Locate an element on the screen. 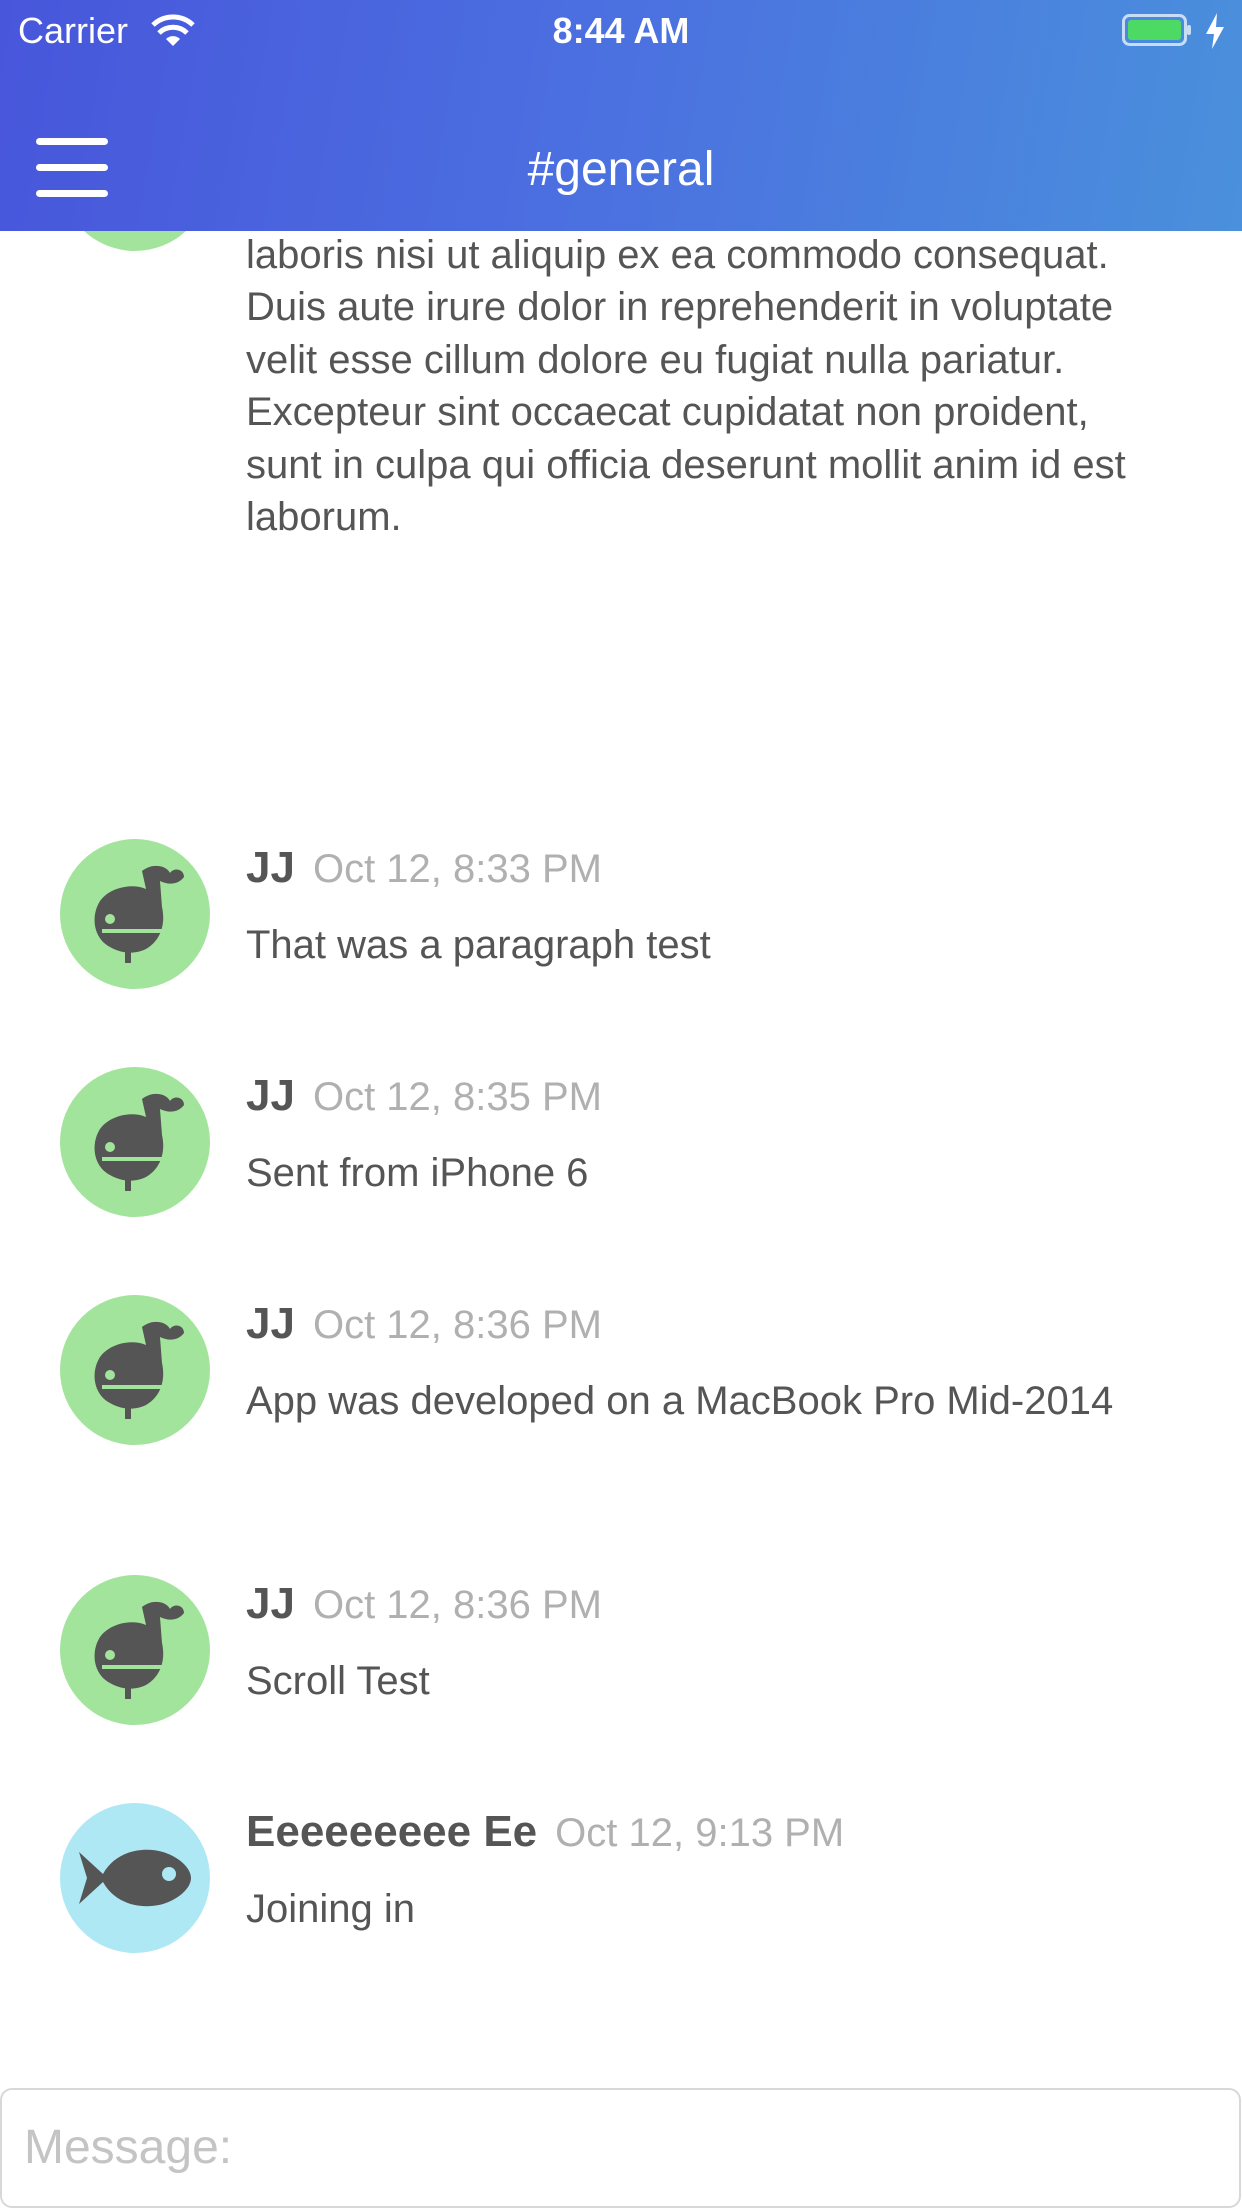 The height and width of the screenshot is (2208, 1242). message-text: Sent from iPhone 6 is located at coordinates (417, 1173).